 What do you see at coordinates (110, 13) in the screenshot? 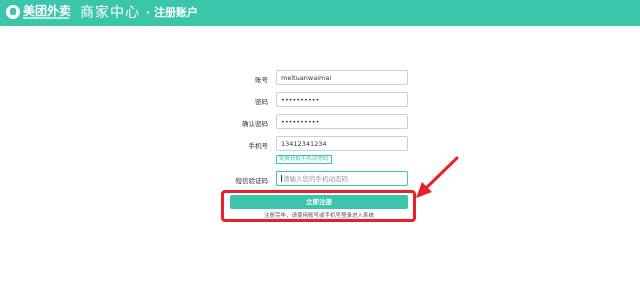
I see `brand-title: 商家中心` at bounding box center [110, 13].